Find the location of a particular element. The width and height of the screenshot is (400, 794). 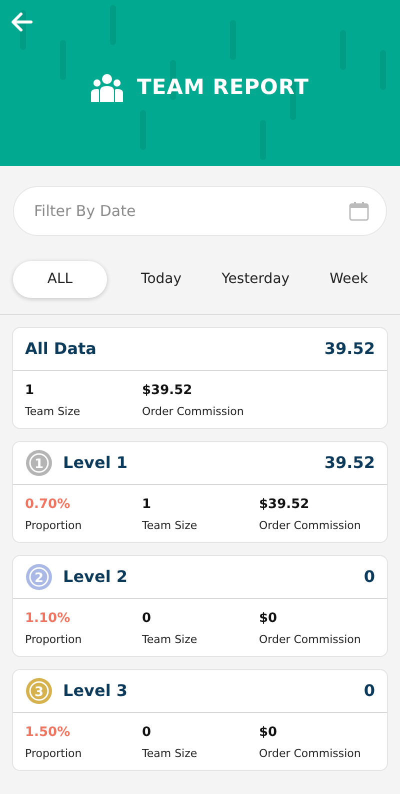

proportion-value: 0.70% is located at coordinates (48, 505).